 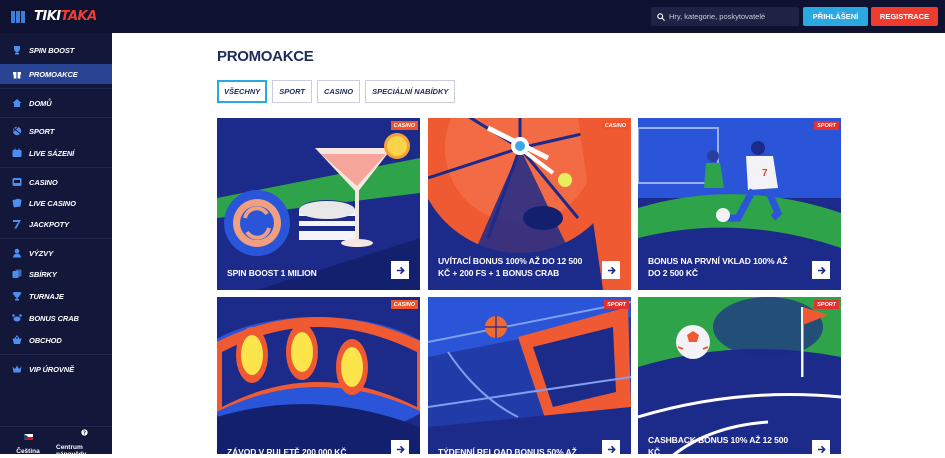 I want to click on sidebar-item-live-sazeni: Live sázení, so click(x=56, y=153).